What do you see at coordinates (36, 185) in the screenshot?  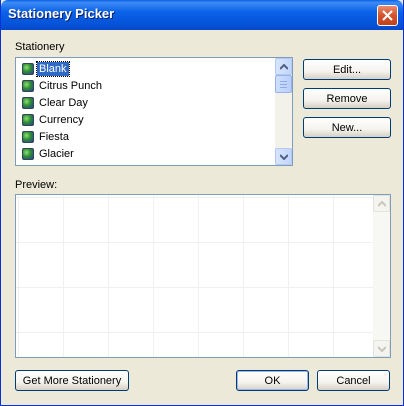 I see `preview-label: Preview:` at bounding box center [36, 185].